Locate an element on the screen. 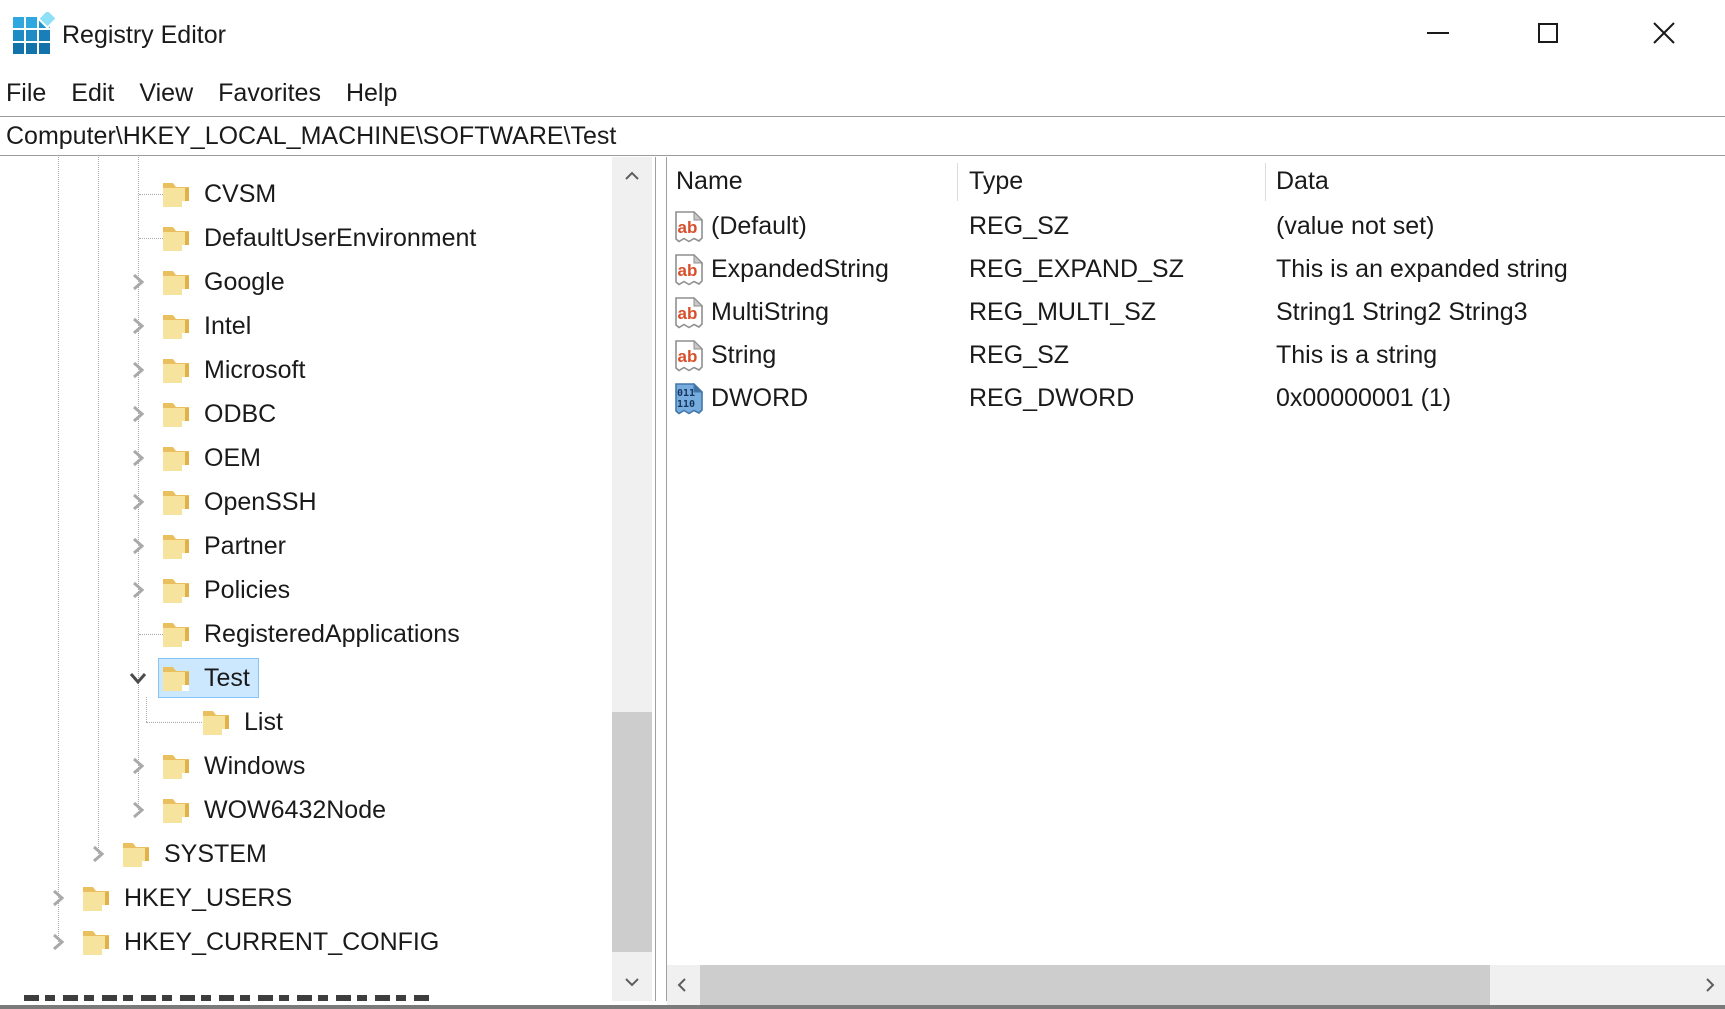  tree-item-label: HKEY_USERS is located at coordinates (208, 897).